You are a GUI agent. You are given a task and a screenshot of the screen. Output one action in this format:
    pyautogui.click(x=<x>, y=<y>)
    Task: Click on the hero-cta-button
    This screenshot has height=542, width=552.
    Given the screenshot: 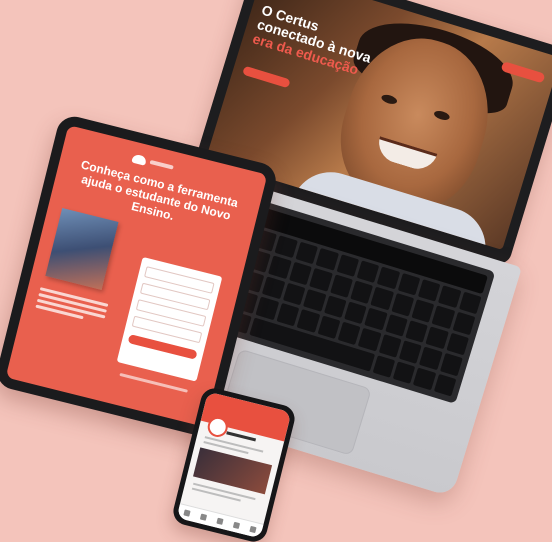 What is the action you would take?
    pyautogui.click(x=266, y=77)
    